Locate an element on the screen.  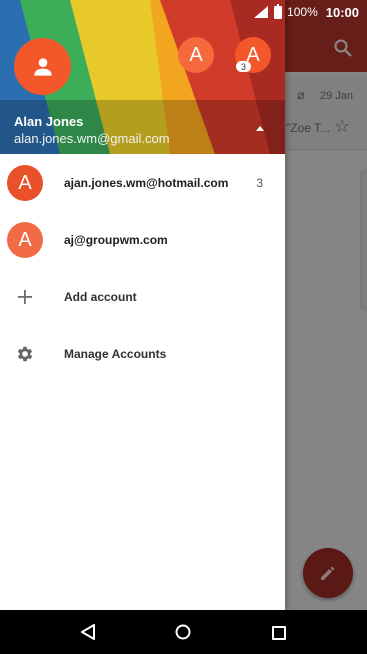
status-bar: 100% 10:00 is located at coordinates (183, 12).